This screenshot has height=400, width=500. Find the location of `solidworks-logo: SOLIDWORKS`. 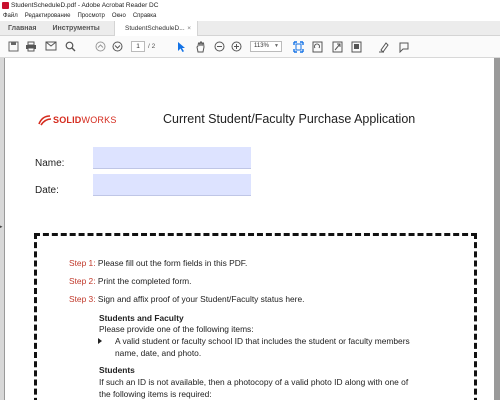

solidworks-logo: SOLIDWORKS is located at coordinates (77, 120).